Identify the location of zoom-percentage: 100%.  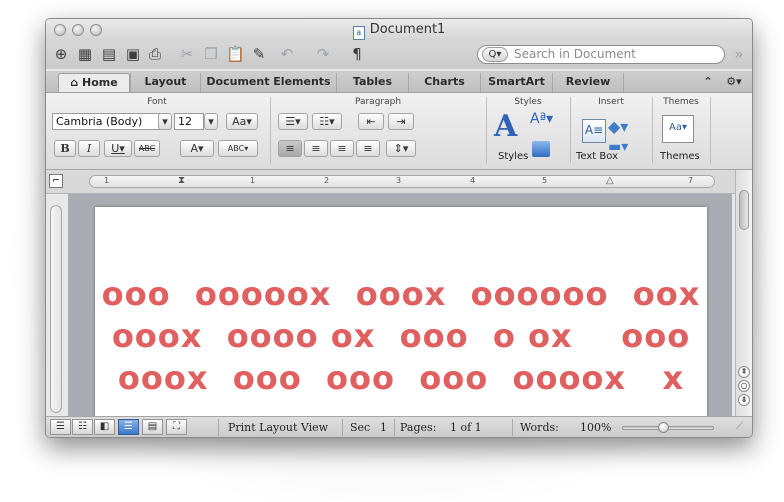
(596, 427).